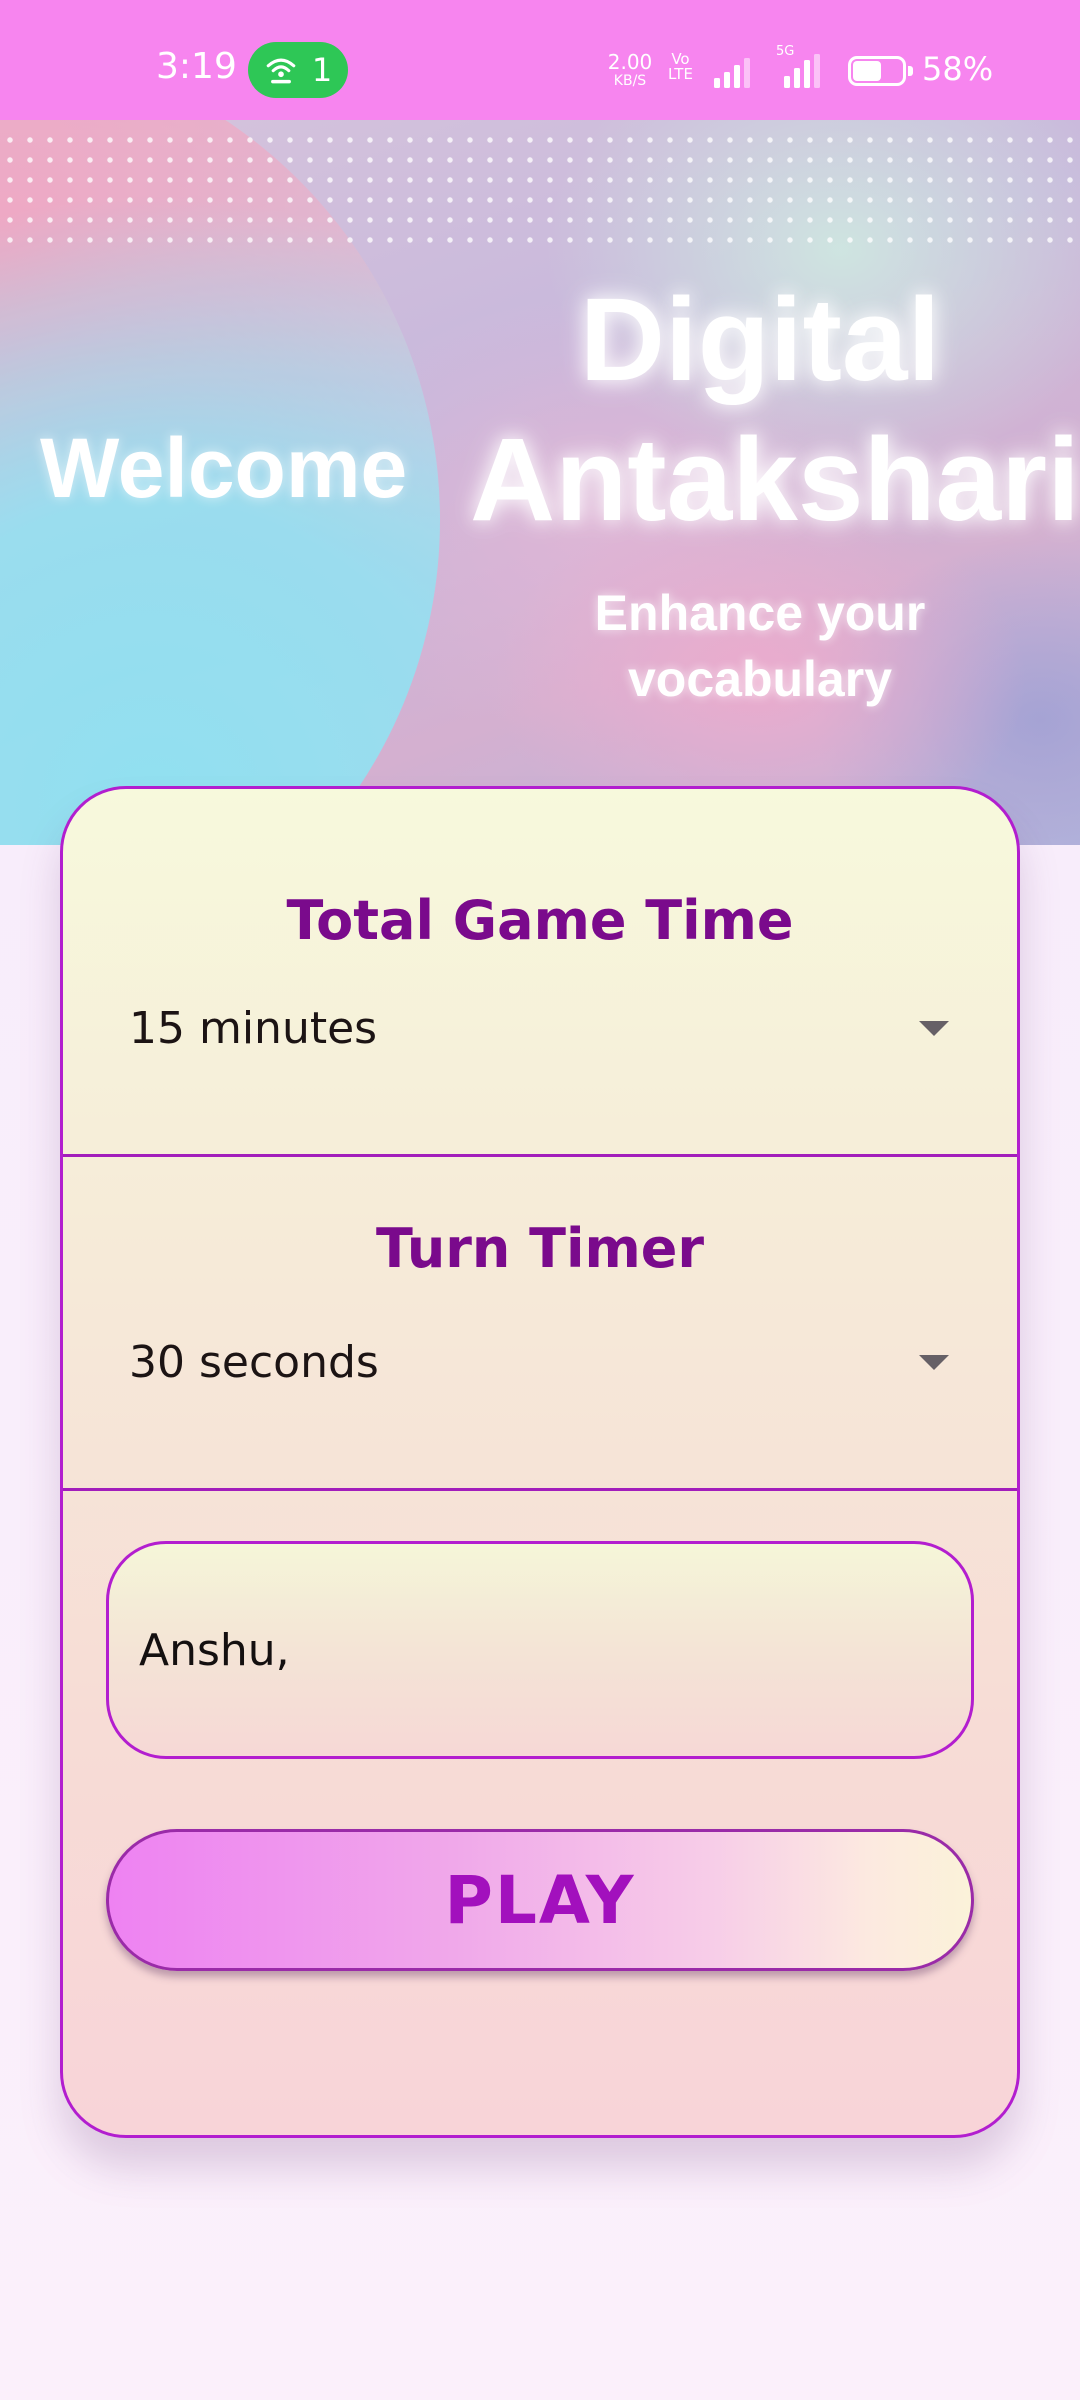  Describe the element at coordinates (281, 71) in the screenshot. I see `hotspot-icon` at that location.